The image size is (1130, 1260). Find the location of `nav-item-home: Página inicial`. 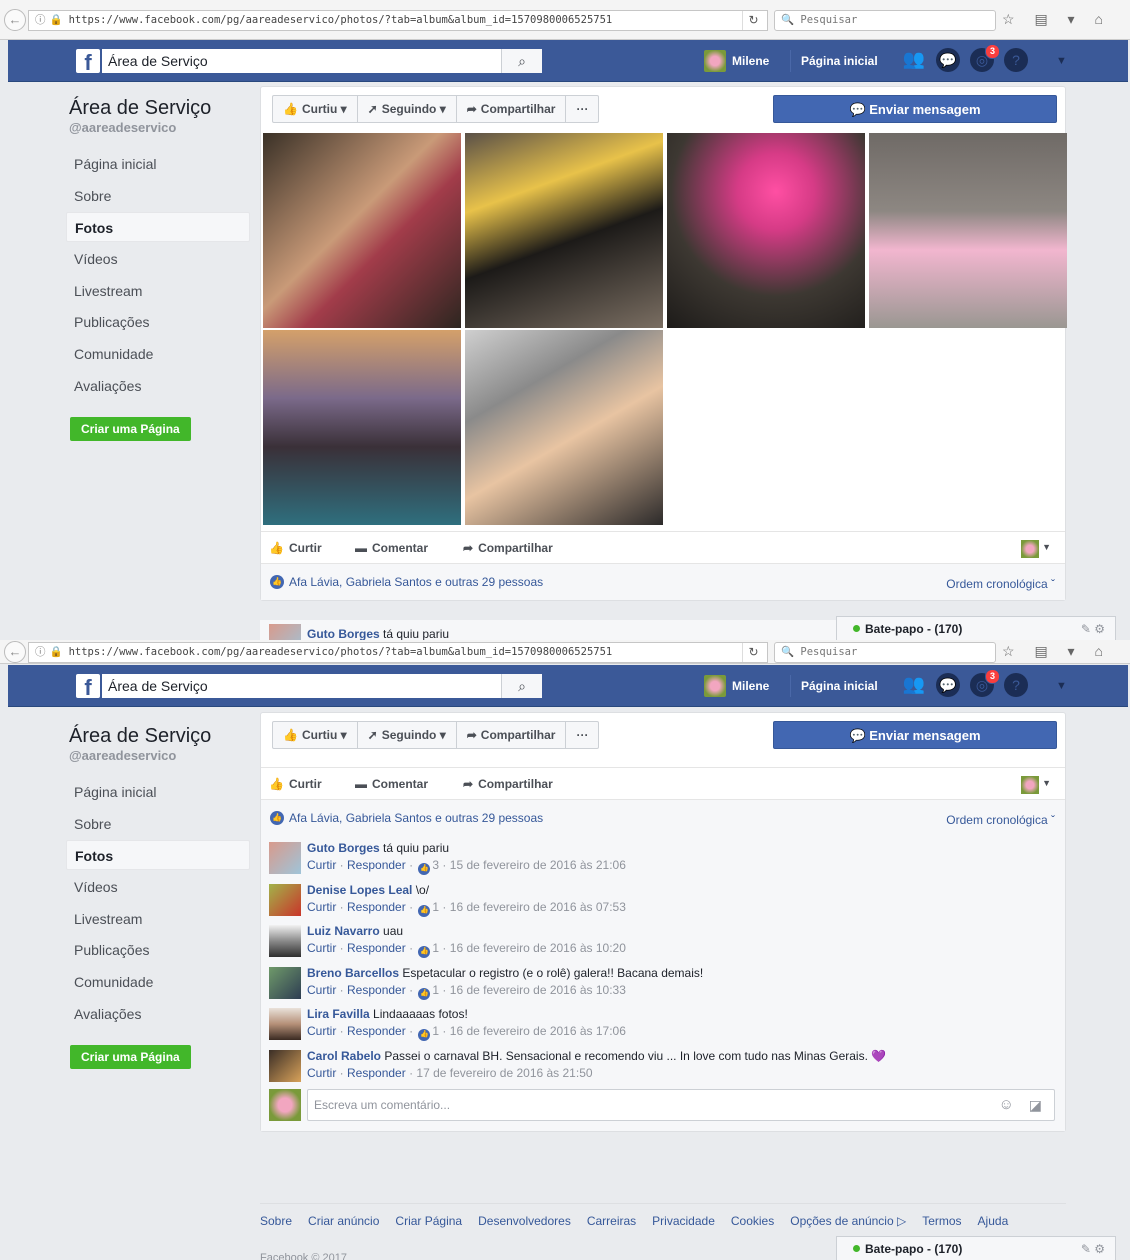

nav-item-home: Página inicial is located at coordinates (158, 164).